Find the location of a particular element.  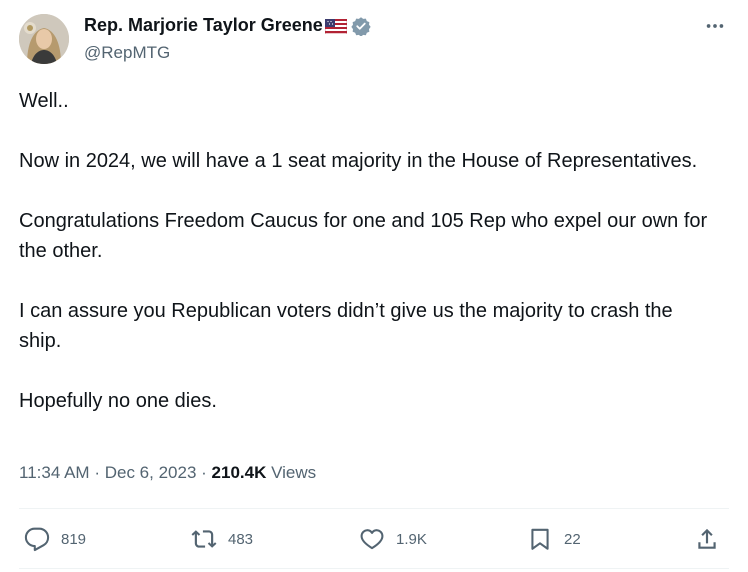

author-name: Rep. Marjorie Taylor Greene is located at coordinates (227, 26).